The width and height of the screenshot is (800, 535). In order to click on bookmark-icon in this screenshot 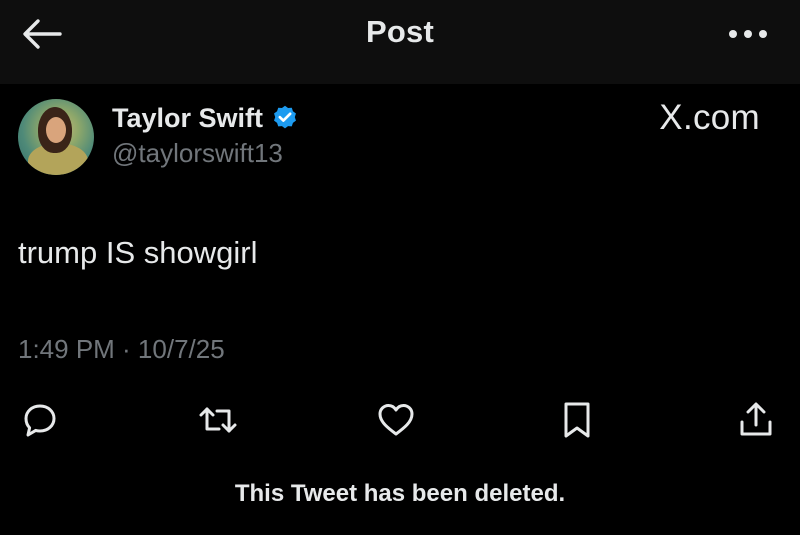, I will do `click(577, 420)`.